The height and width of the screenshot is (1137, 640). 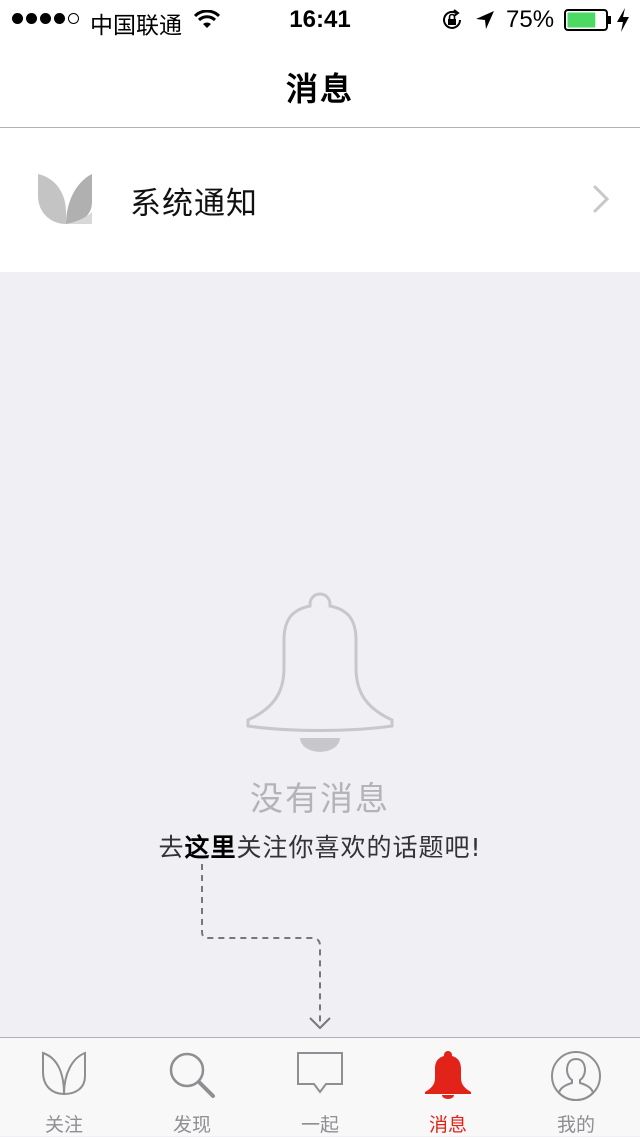 I want to click on battery-icon, so click(x=587, y=20).